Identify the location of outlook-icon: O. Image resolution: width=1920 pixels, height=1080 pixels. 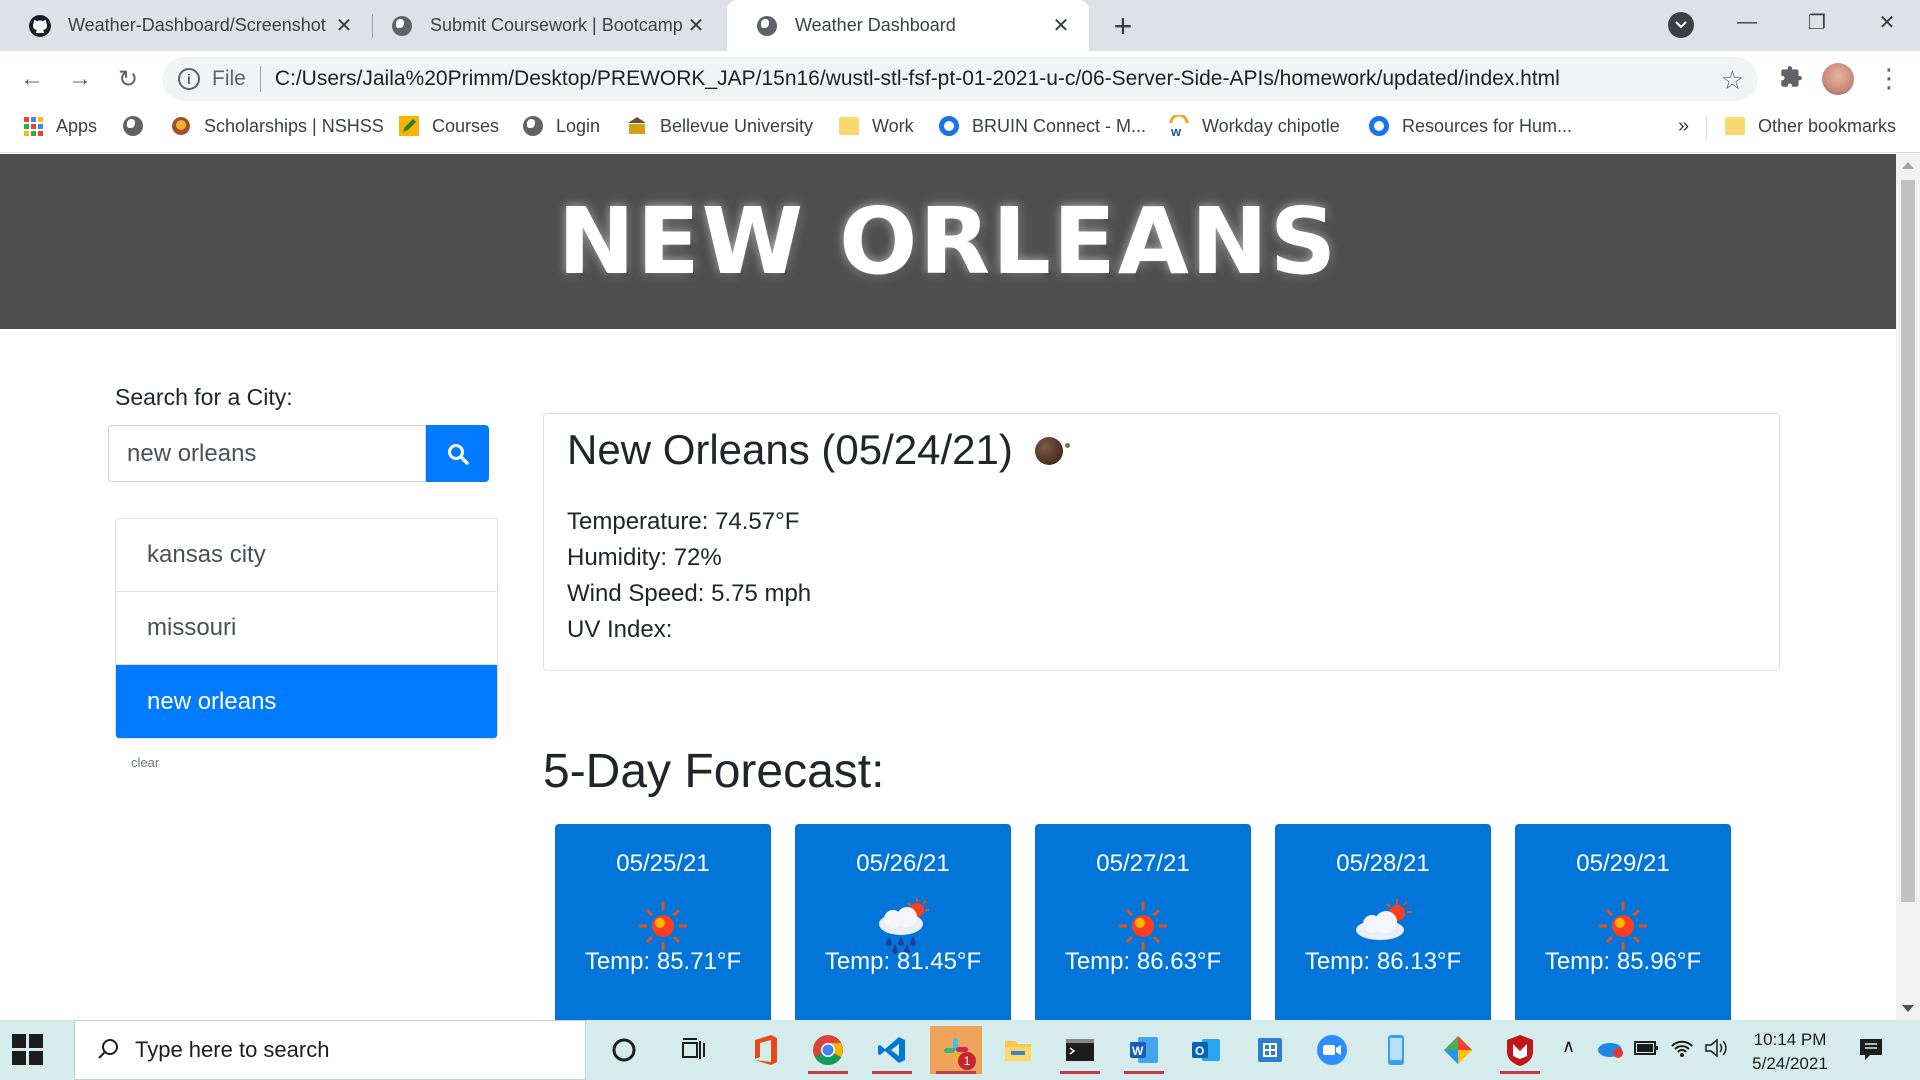
(1206, 1050).